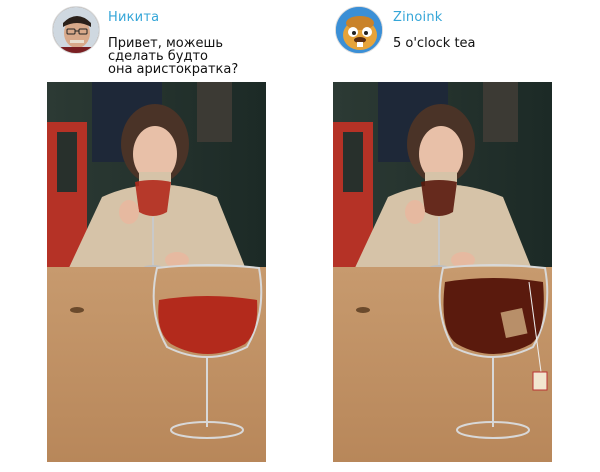 This screenshot has height=472, width=600. I want to click on username: Никита, so click(133, 17).